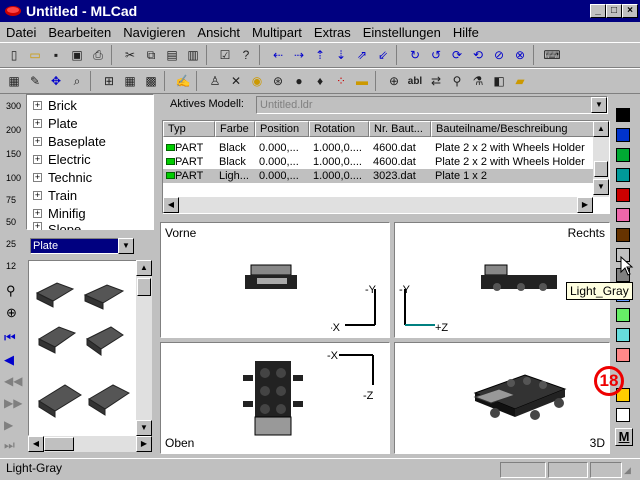 The width and height of the screenshot is (640, 480). Describe the element at coordinates (415, 55) in the screenshot. I see `rotate-x-icon: ↻` at that location.